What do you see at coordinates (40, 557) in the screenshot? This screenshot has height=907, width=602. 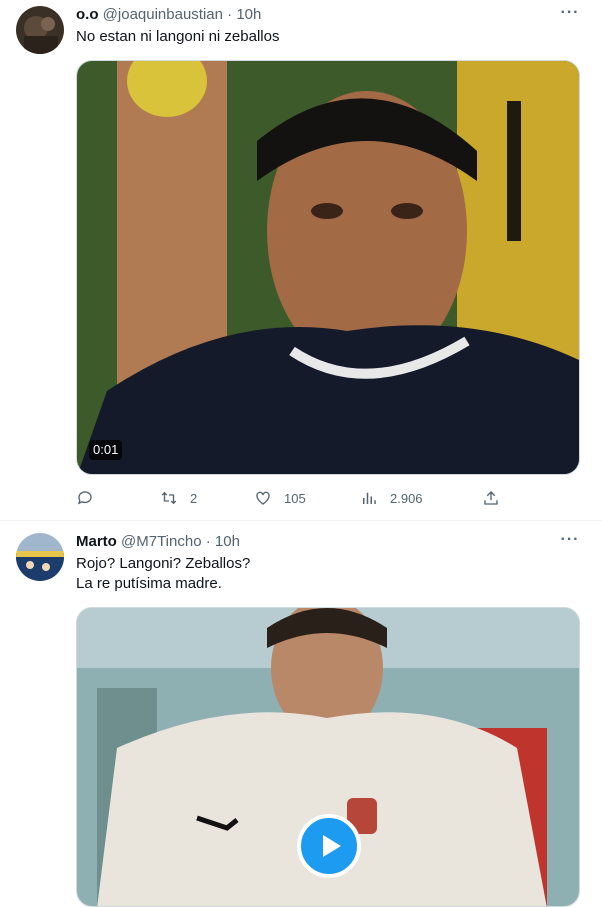 I see `avatar-marto` at bounding box center [40, 557].